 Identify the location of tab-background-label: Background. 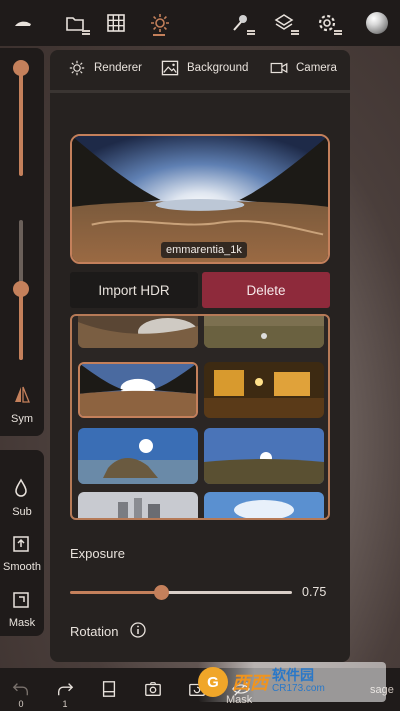
(218, 68).